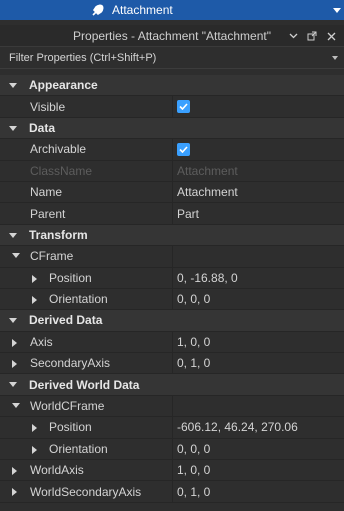 The image size is (344, 511). Describe the element at coordinates (258, 192) in the screenshot. I see `name-value-field: Attachment` at that location.